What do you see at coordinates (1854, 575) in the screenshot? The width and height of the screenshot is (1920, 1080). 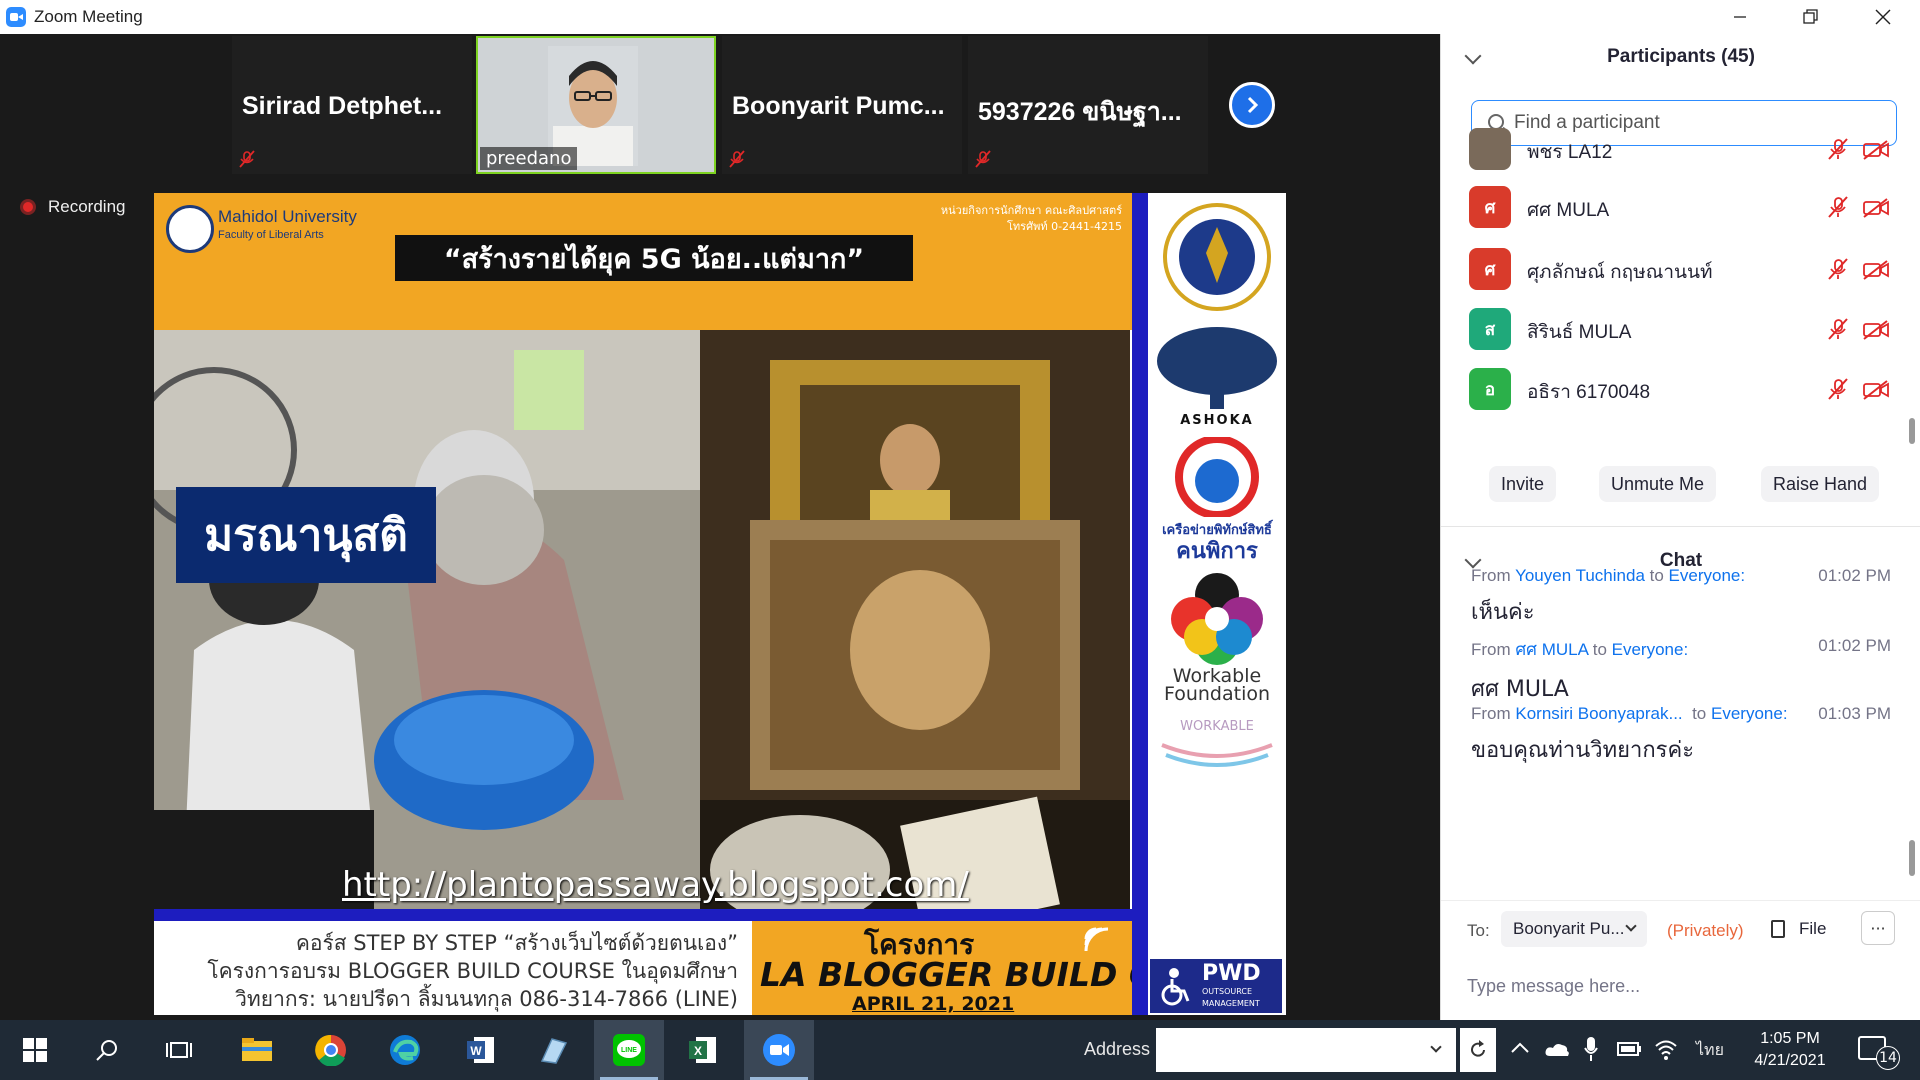 I see `message-time: 01:02 PM` at bounding box center [1854, 575].